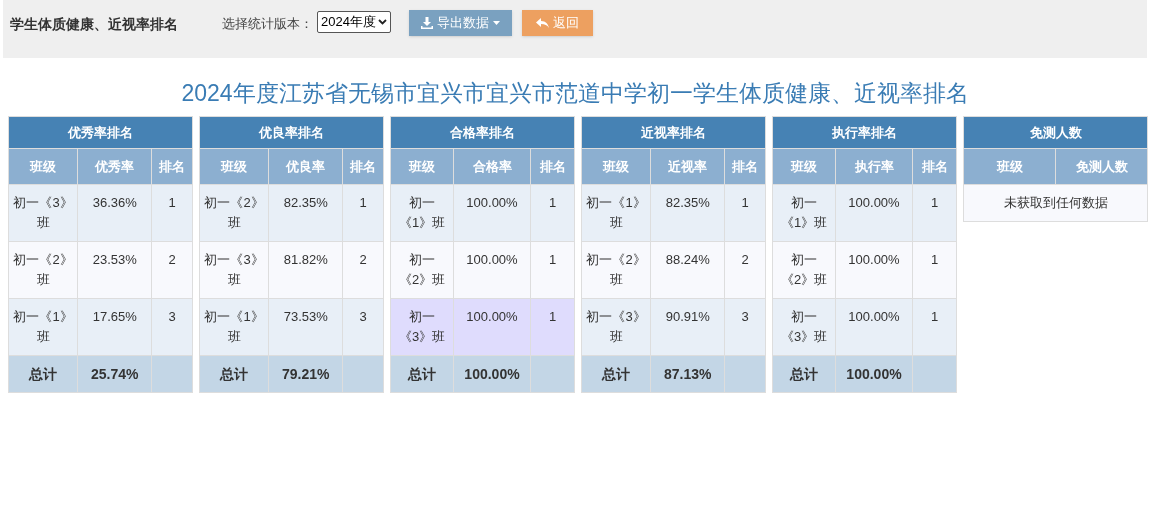 This screenshot has width=1150, height=520. What do you see at coordinates (114, 213) in the screenshot?
I see `table-cell: 36.36%` at bounding box center [114, 213].